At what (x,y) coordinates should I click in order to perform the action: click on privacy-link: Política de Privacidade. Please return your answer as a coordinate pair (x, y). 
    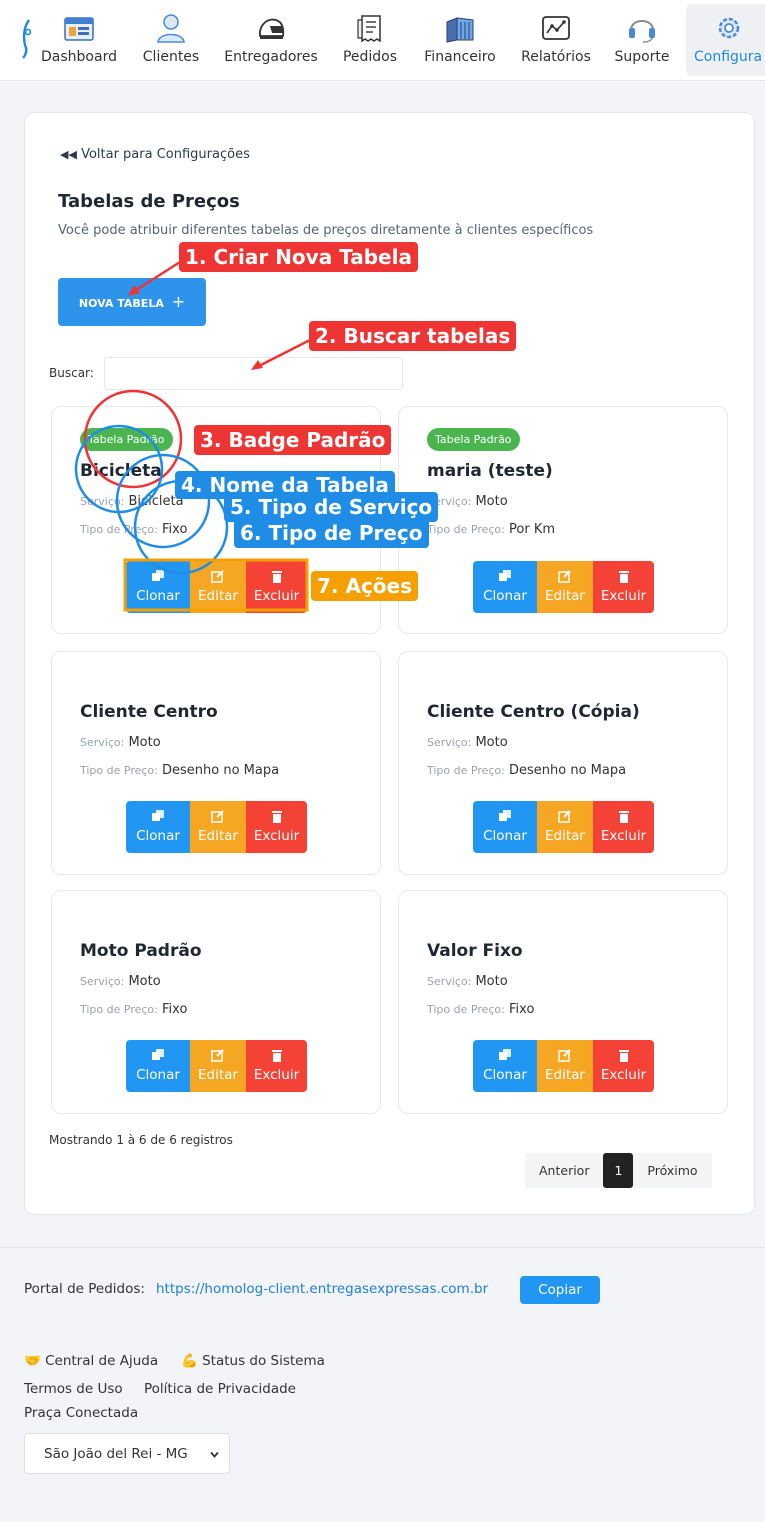
    Looking at the image, I should click on (220, 1389).